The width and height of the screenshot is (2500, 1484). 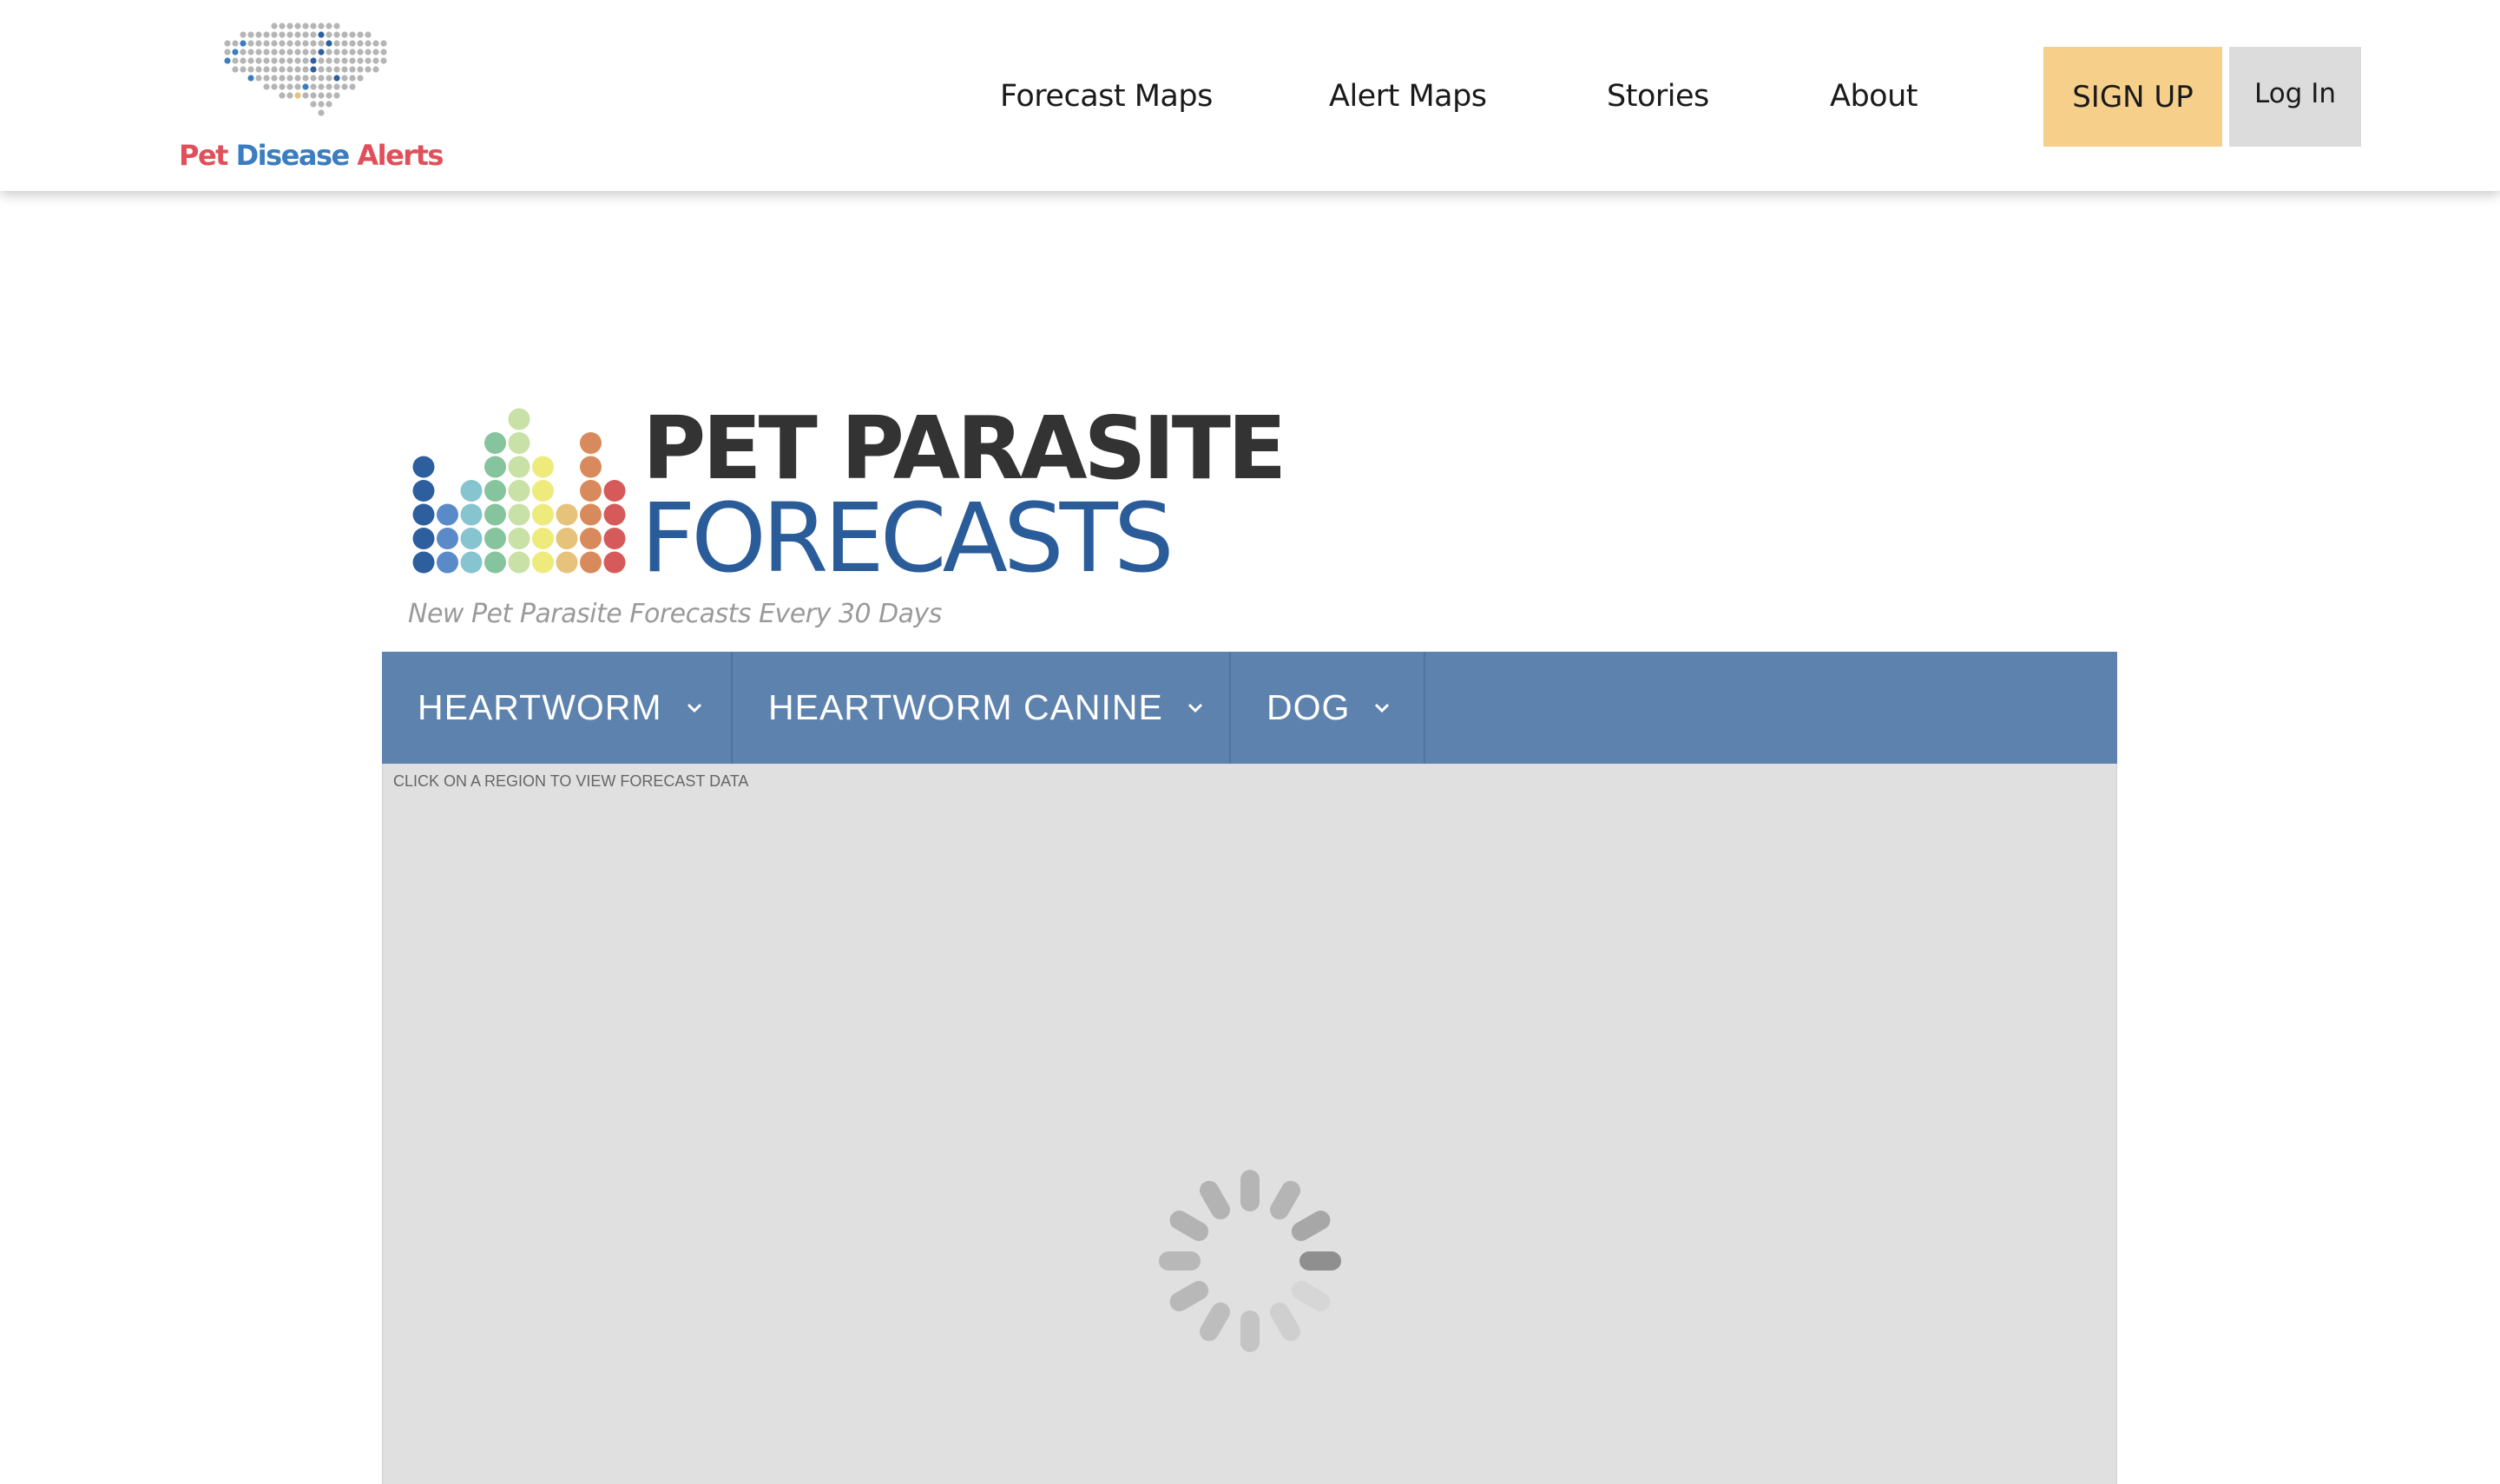 I want to click on parasite-dropdown: HEARTWORM, so click(x=557, y=708).